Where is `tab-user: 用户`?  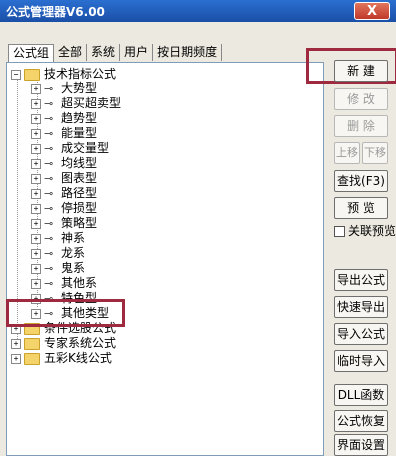 tab-user: 用户 is located at coordinates (137, 52).